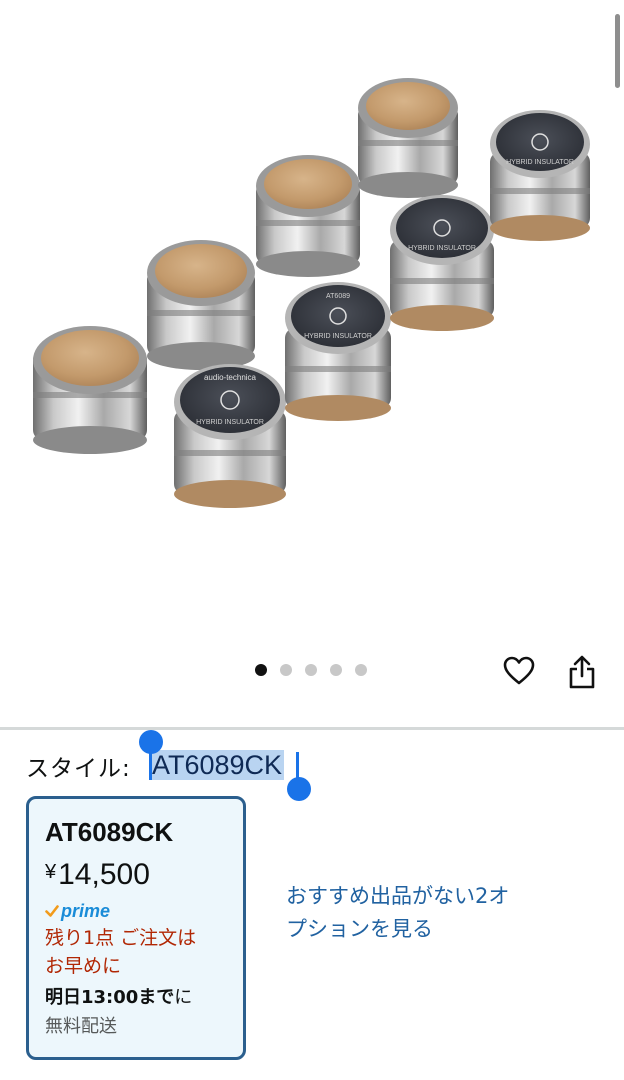  What do you see at coordinates (110, 997) in the screenshot?
I see `delivery-time: 明日13:00まで` at bounding box center [110, 997].